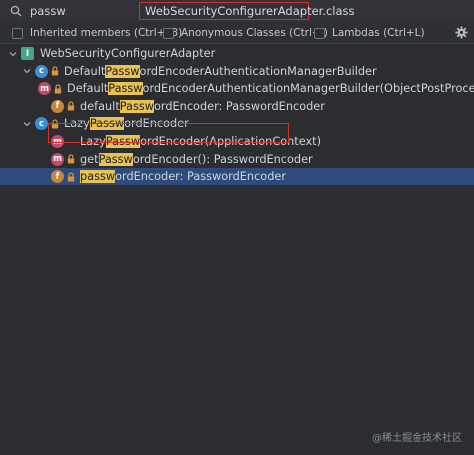  Describe the element at coordinates (254, 33) in the screenshot. I see `anonymous-classes-label: Anonymous Classes (Ctrl+I)` at that location.